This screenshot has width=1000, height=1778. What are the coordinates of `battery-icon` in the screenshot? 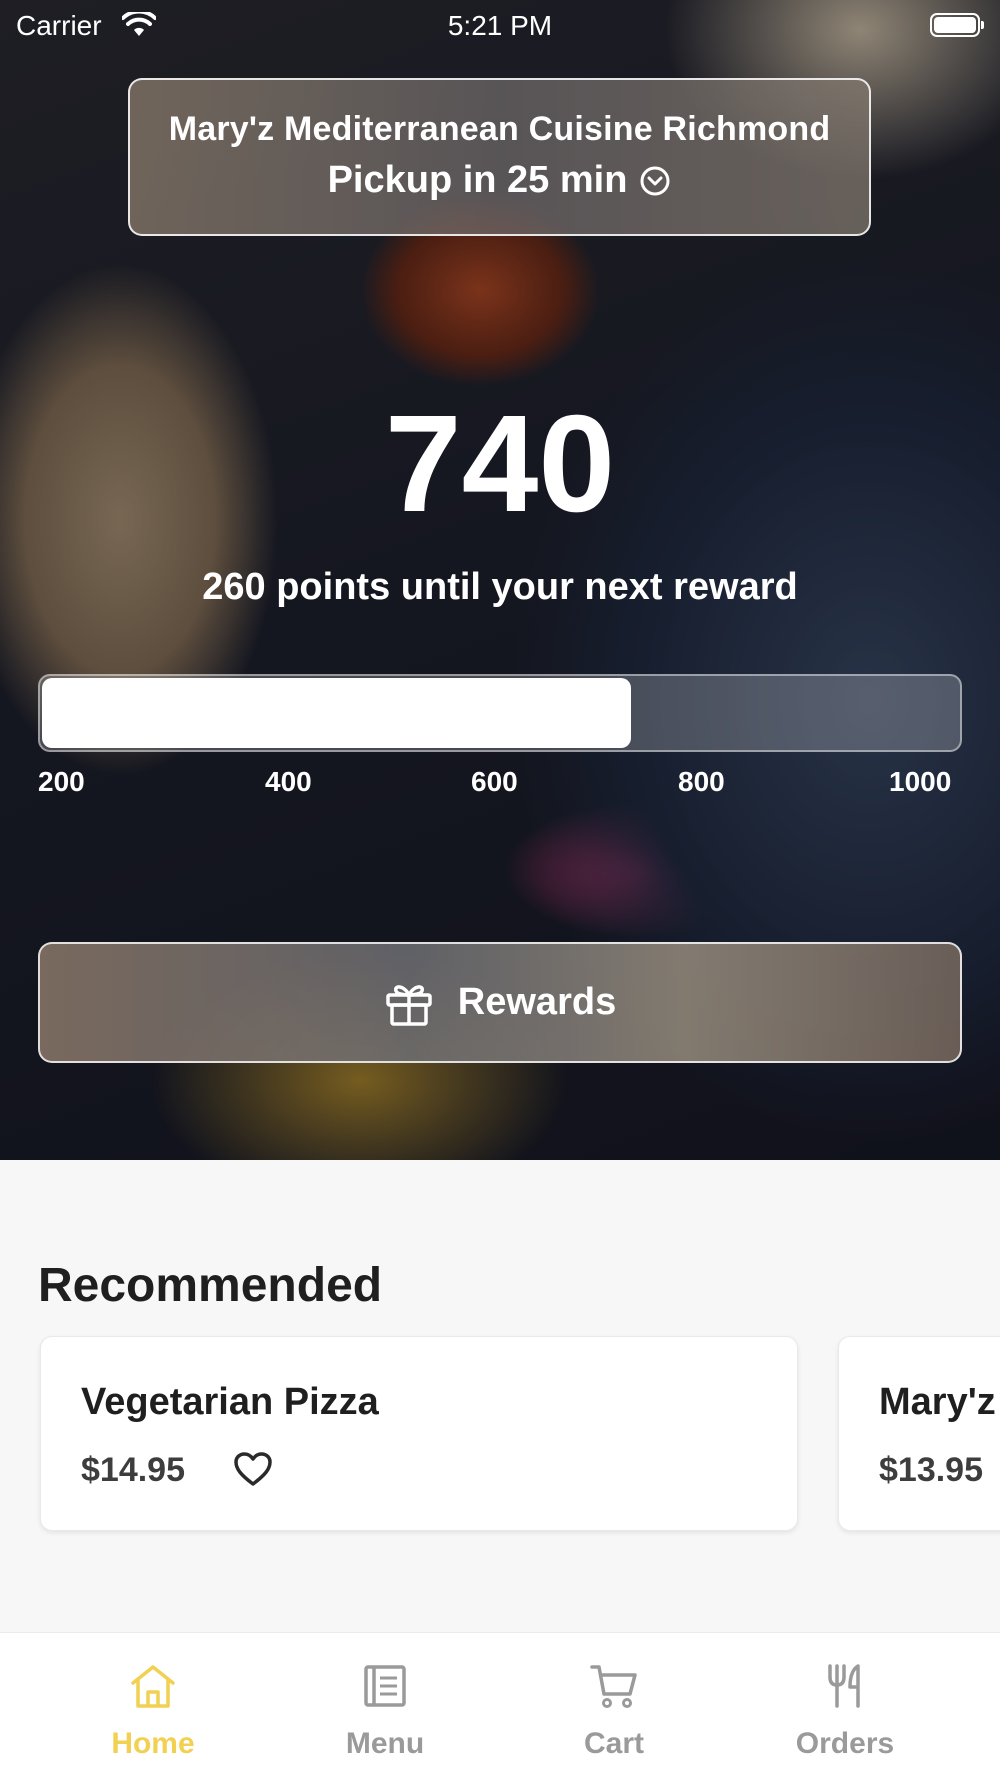 It's located at (957, 25).